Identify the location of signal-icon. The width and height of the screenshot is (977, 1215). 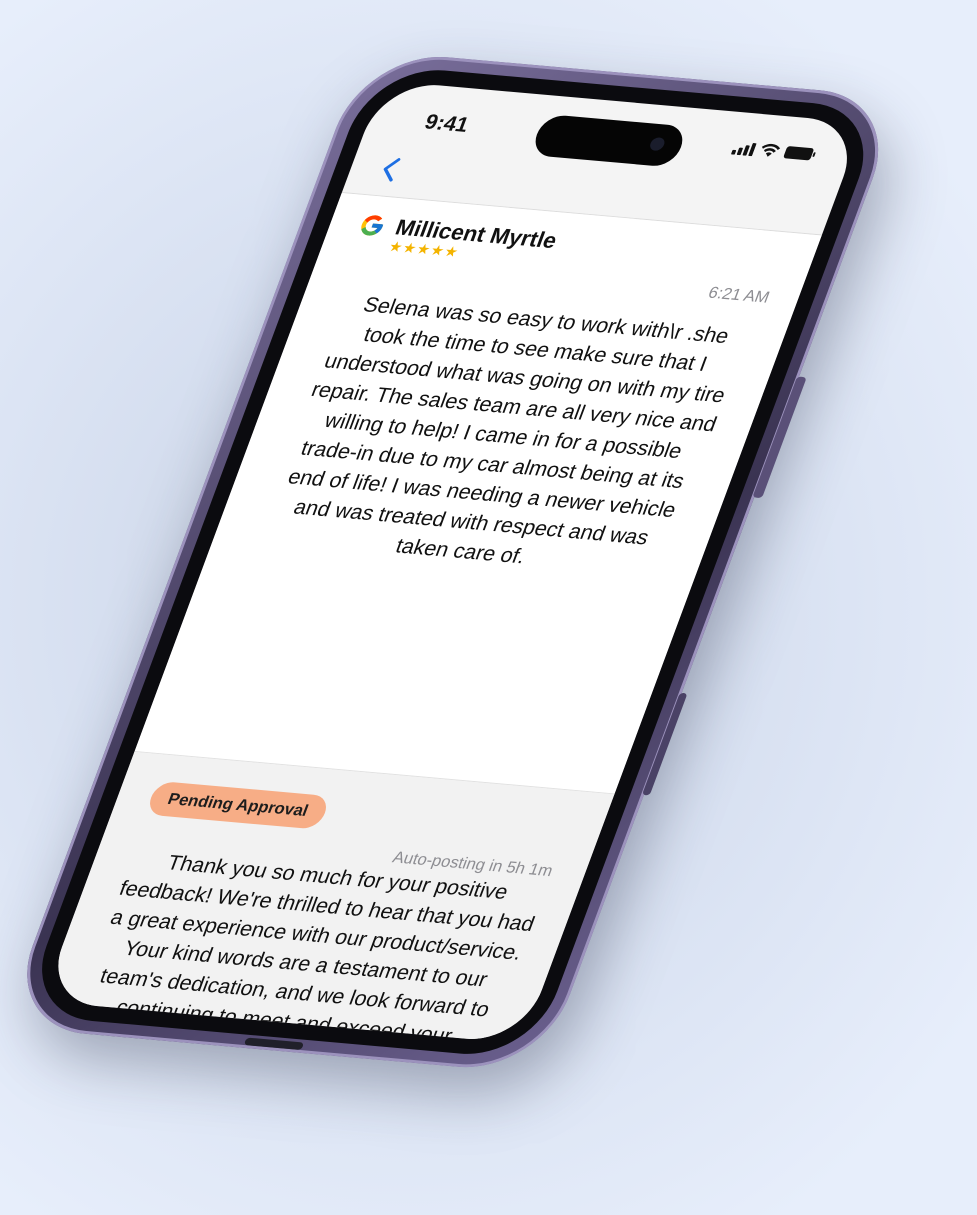
(744, 149).